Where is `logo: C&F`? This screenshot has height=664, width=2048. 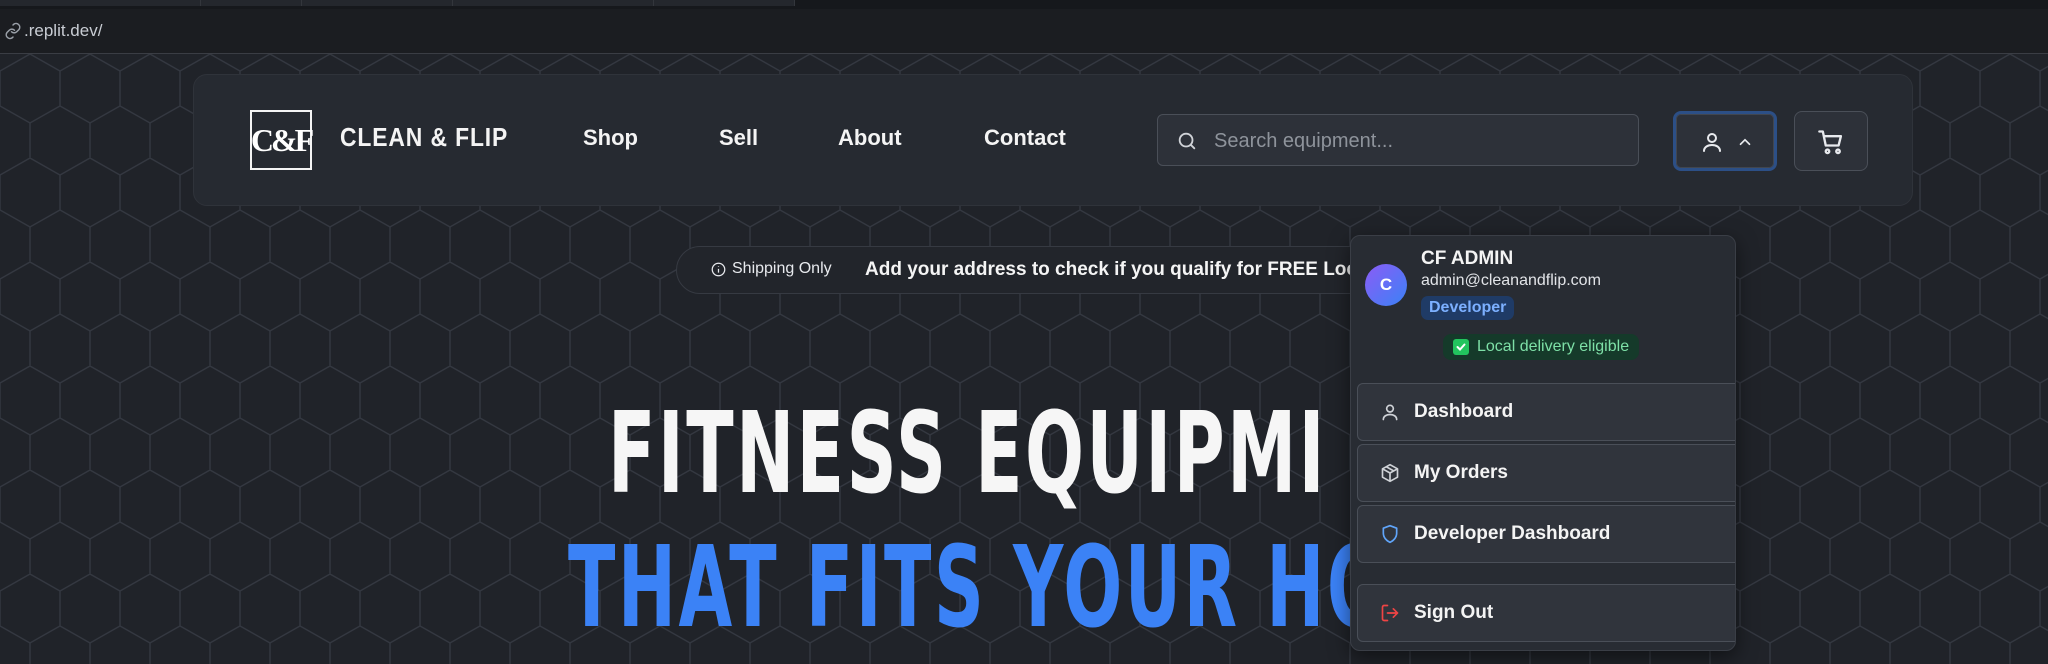
logo: C&F is located at coordinates (282, 140).